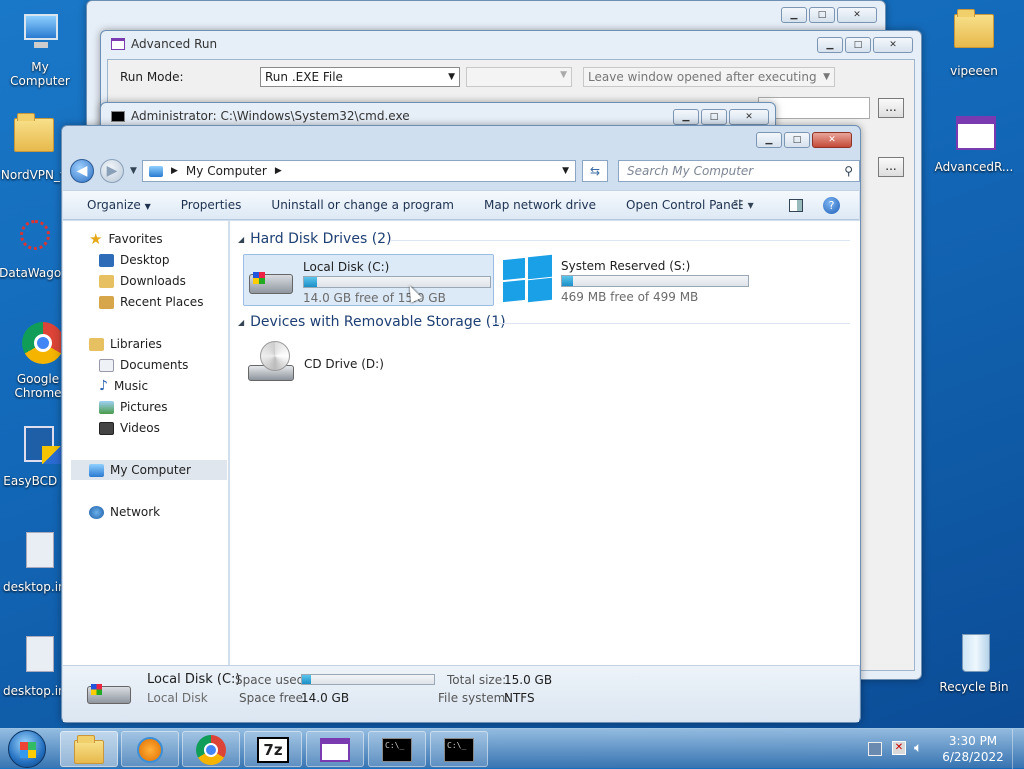 Image resolution: width=1024 pixels, height=769 pixels. Describe the element at coordinates (397, 749) in the screenshot. I see `taskbar-cmd-1: C:\_` at that location.